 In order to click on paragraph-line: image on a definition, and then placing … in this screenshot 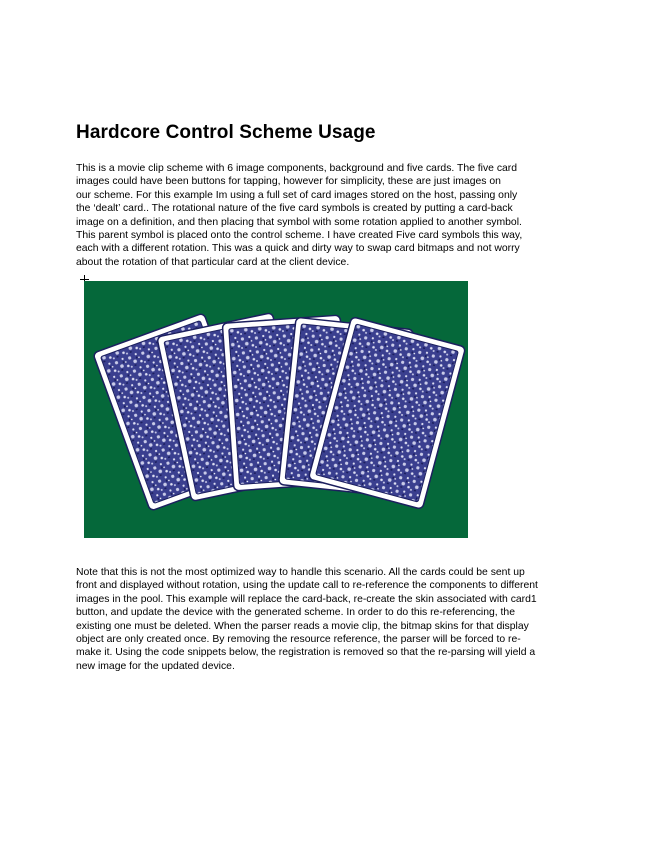, I will do `click(299, 222)`.